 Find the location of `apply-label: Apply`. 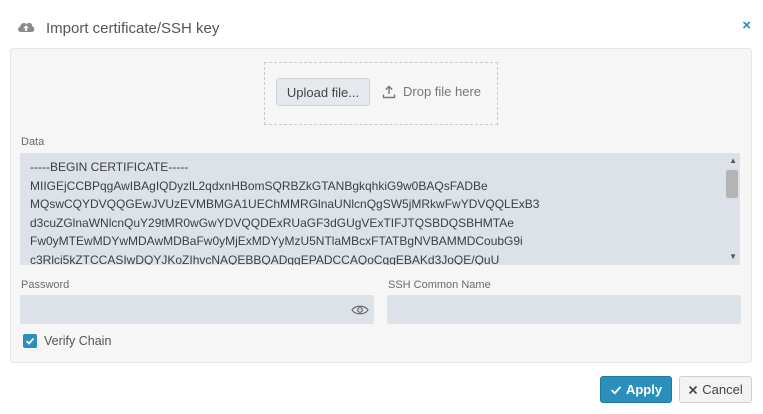

apply-label: Apply is located at coordinates (644, 389).